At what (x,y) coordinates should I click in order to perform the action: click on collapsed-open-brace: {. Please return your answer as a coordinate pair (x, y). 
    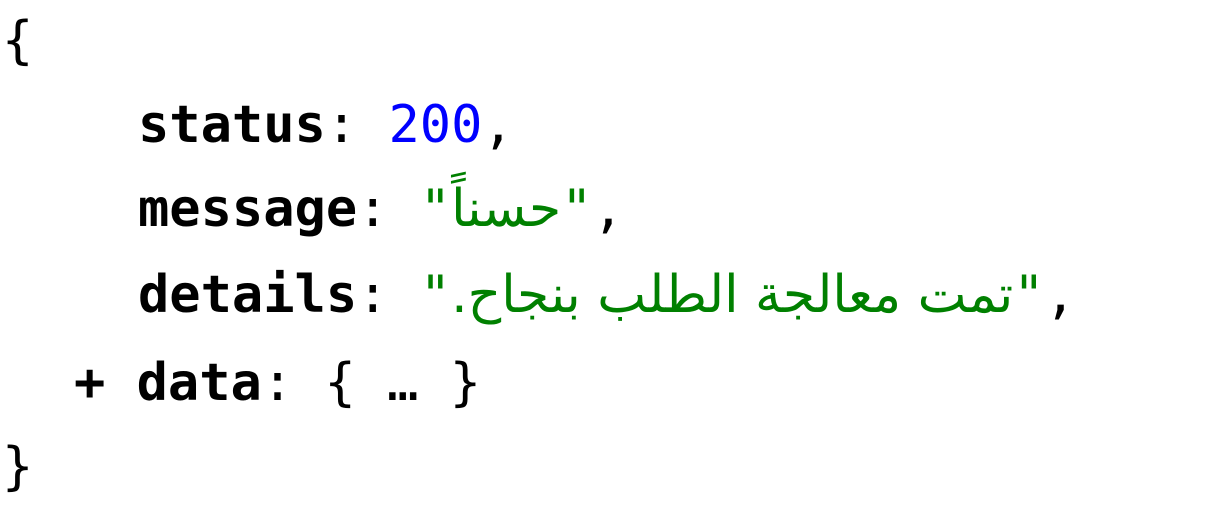
    Looking at the image, I should click on (340, 383).